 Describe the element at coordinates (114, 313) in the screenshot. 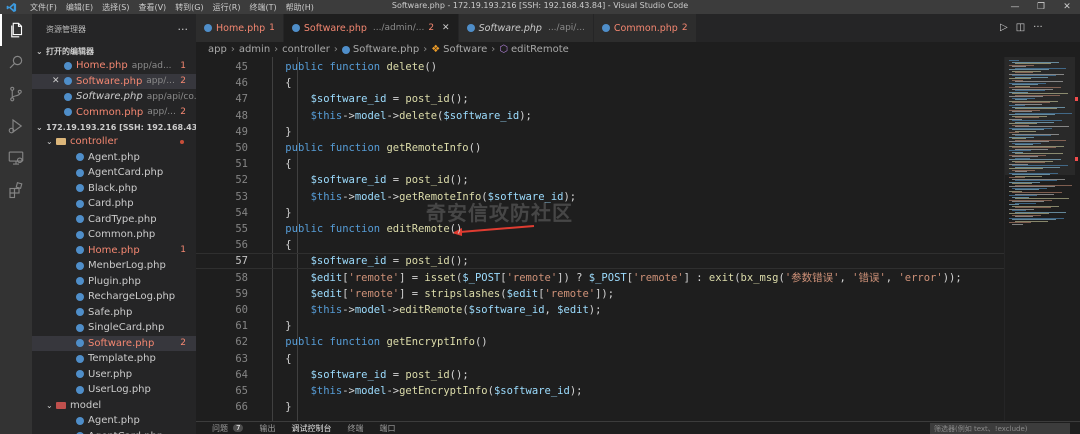

I see `file-tree-item: Safe.php` at that location.